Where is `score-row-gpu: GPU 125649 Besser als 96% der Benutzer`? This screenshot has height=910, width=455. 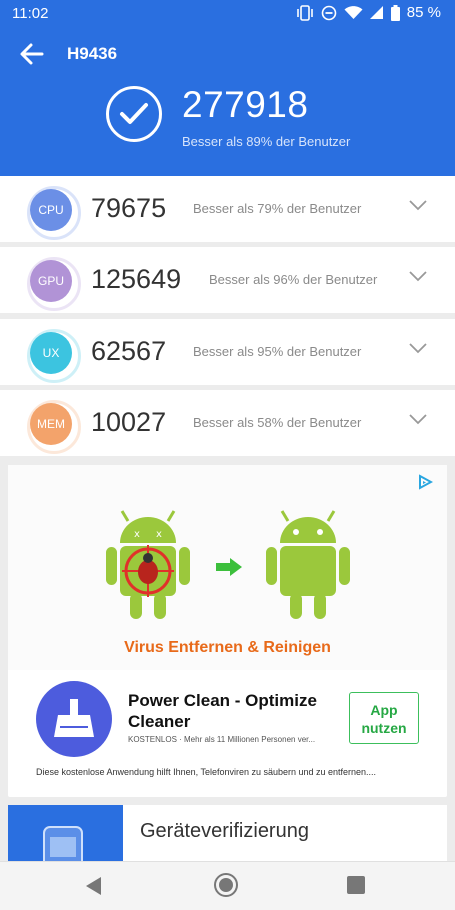
score-row-gpu: GPU 125649 Besser als 96% der Benutzer is located at coordinates (227, 280).